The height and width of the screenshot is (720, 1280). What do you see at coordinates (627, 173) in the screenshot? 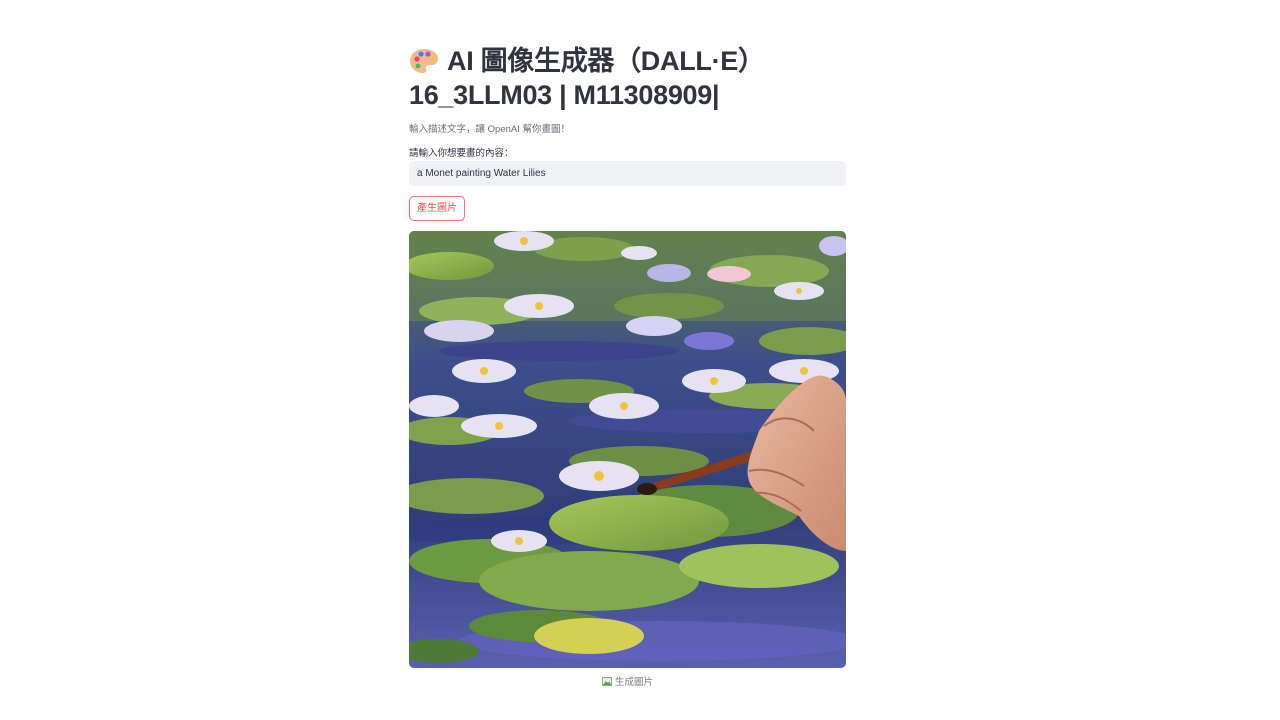
I see `prompt-input` at bounding box center [627, 173].